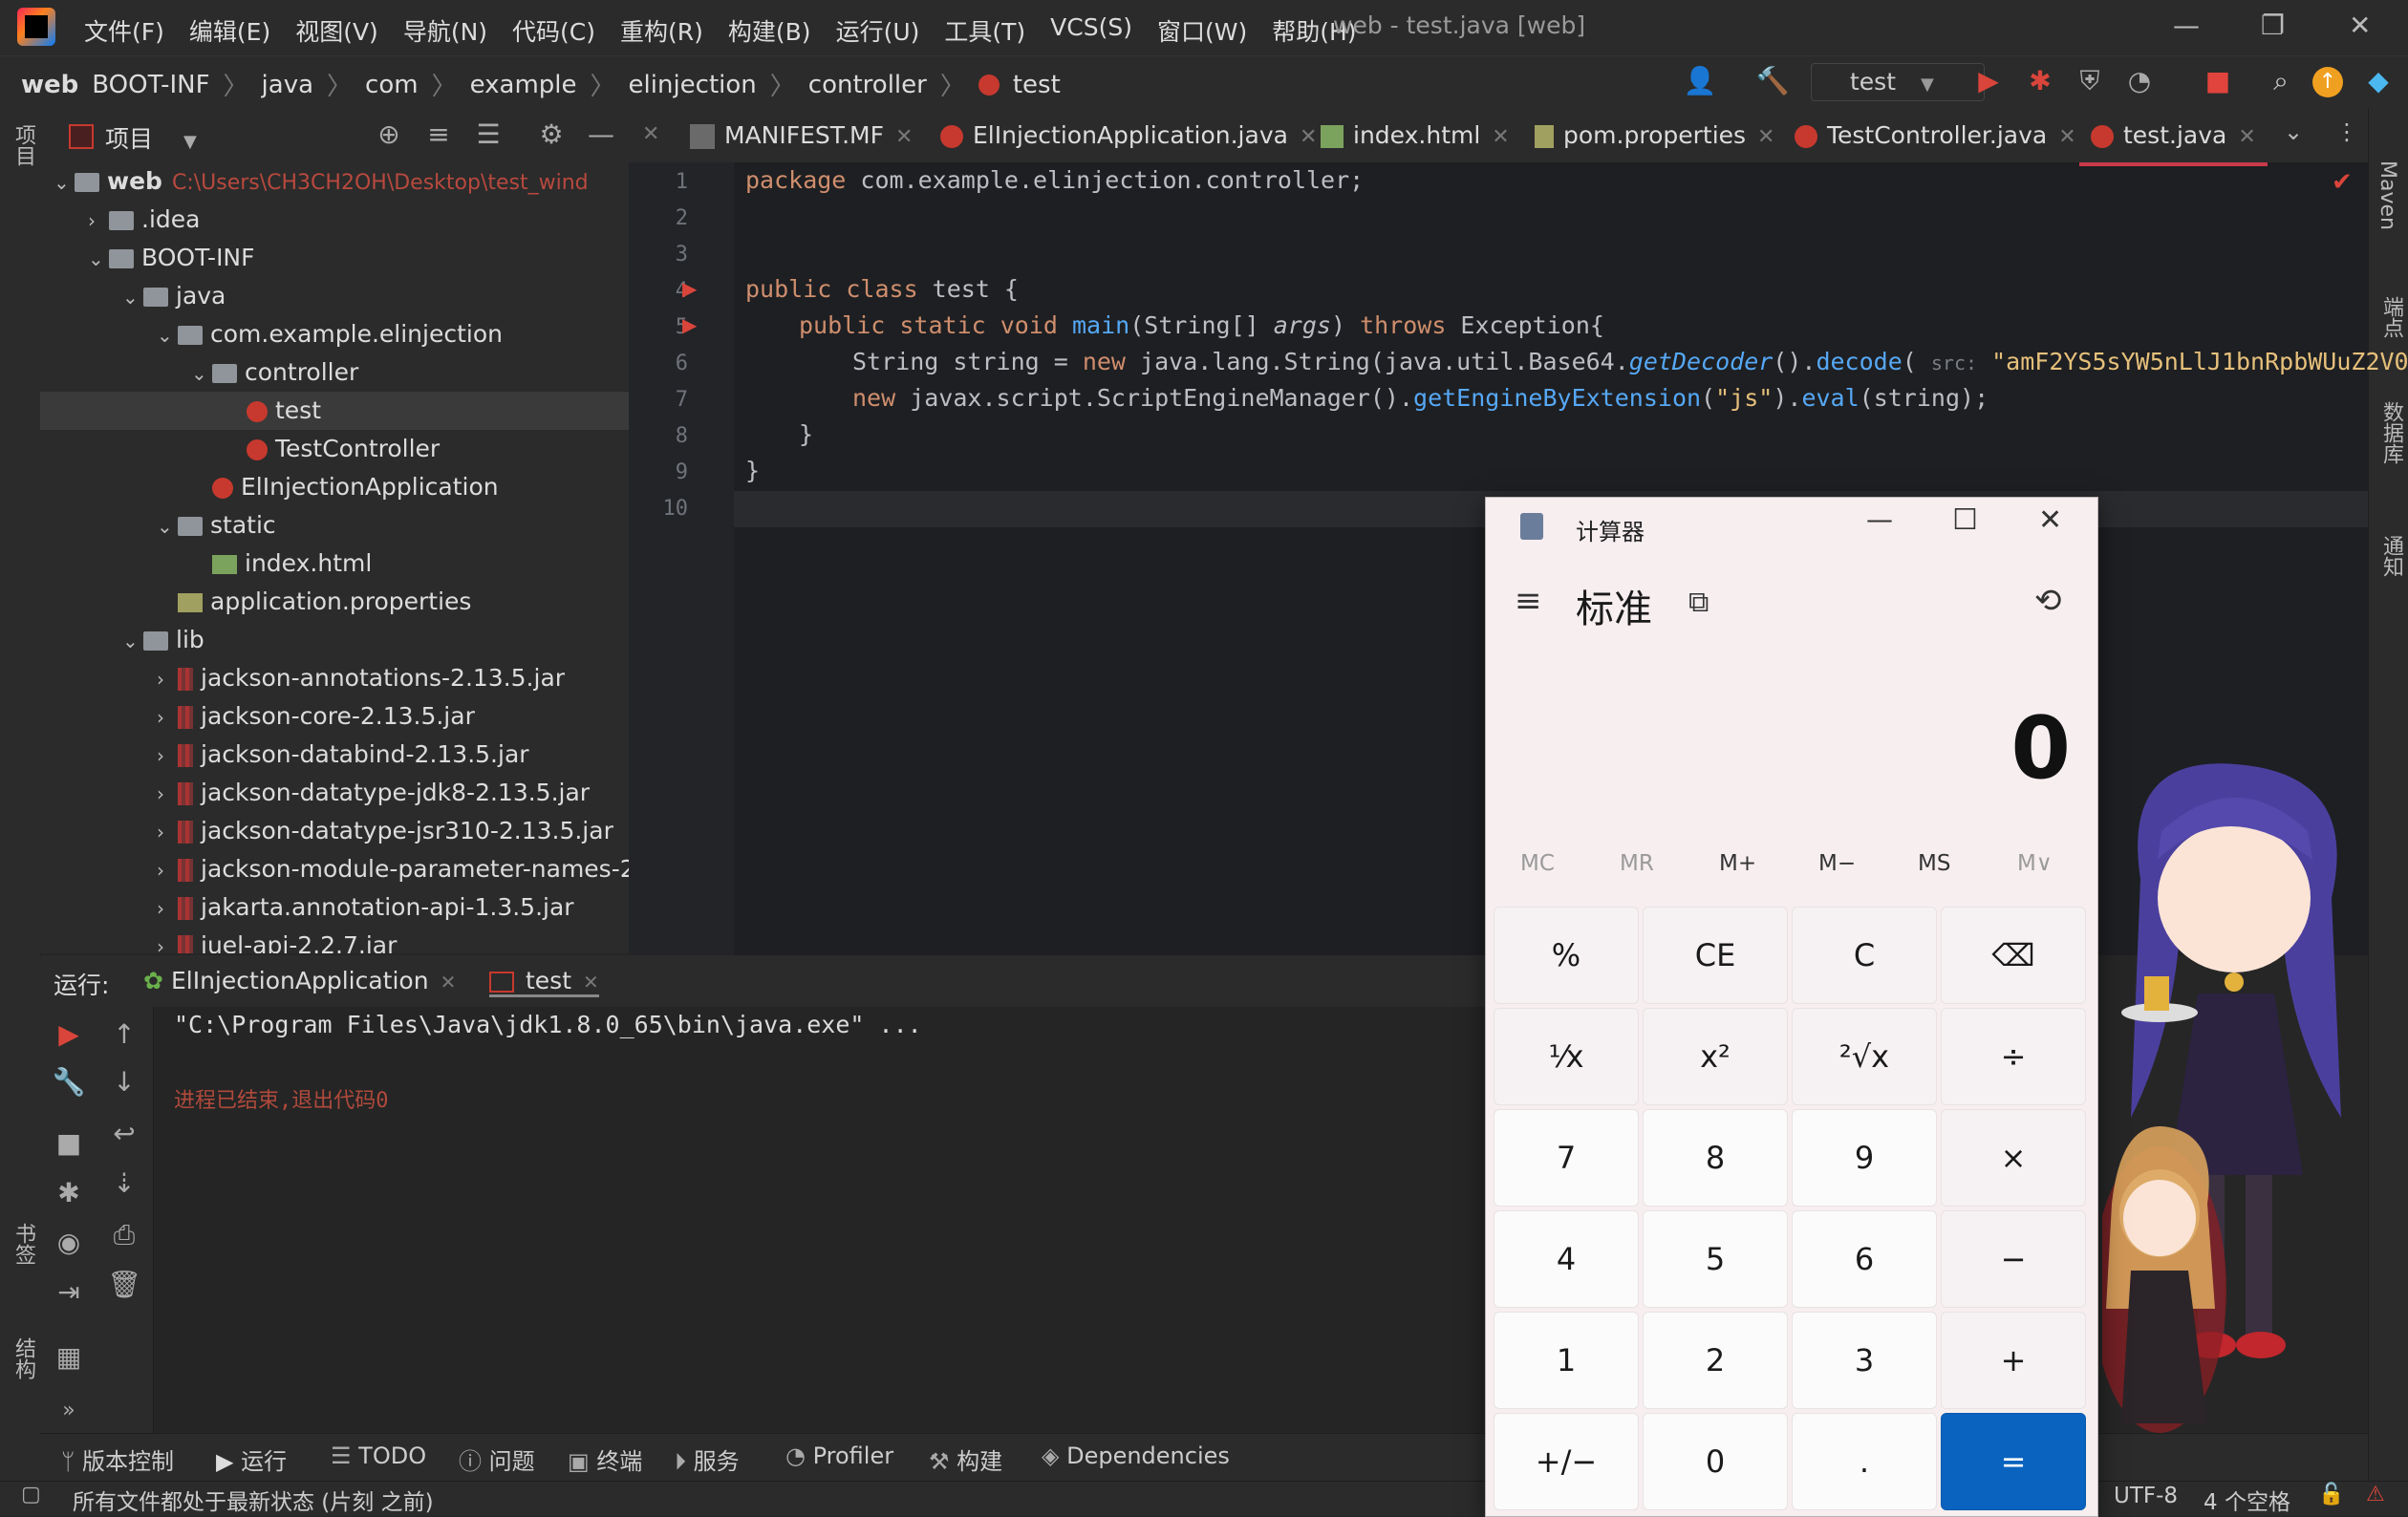 Image resolution: width=2408 pixels, height=1517 pixels. Describe the element at coordinates (1965, 520) in the screenshot. I see `calc-maximize-icon: ☐` at that location.